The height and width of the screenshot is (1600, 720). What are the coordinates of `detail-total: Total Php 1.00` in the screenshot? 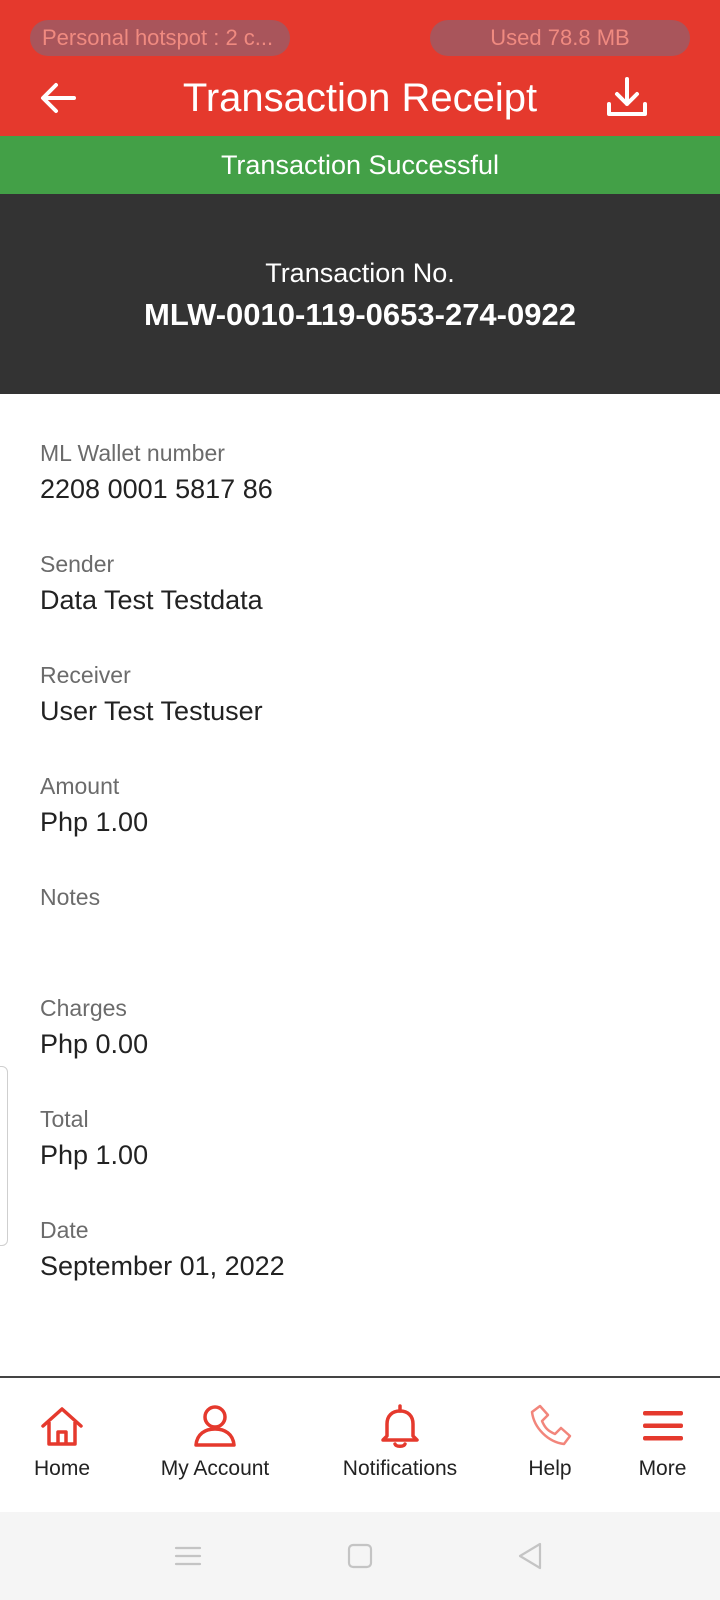 It's located at (360, 1159).